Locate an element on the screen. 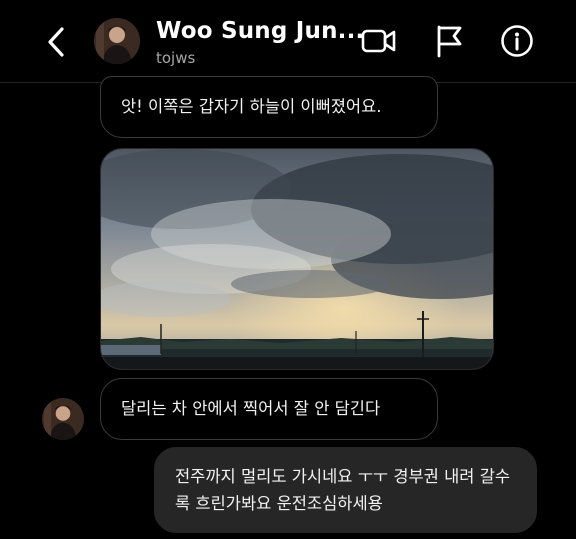 The height and width of the screenshot is (539, 576). contact-avatar-small is located at coordinates (63, 419).